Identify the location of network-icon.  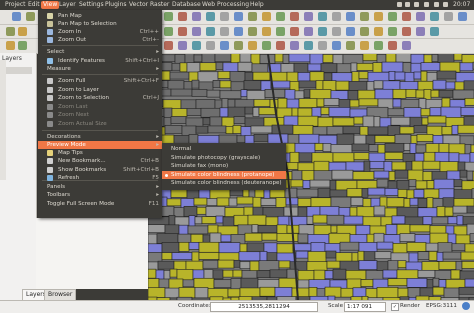
(399, 4).